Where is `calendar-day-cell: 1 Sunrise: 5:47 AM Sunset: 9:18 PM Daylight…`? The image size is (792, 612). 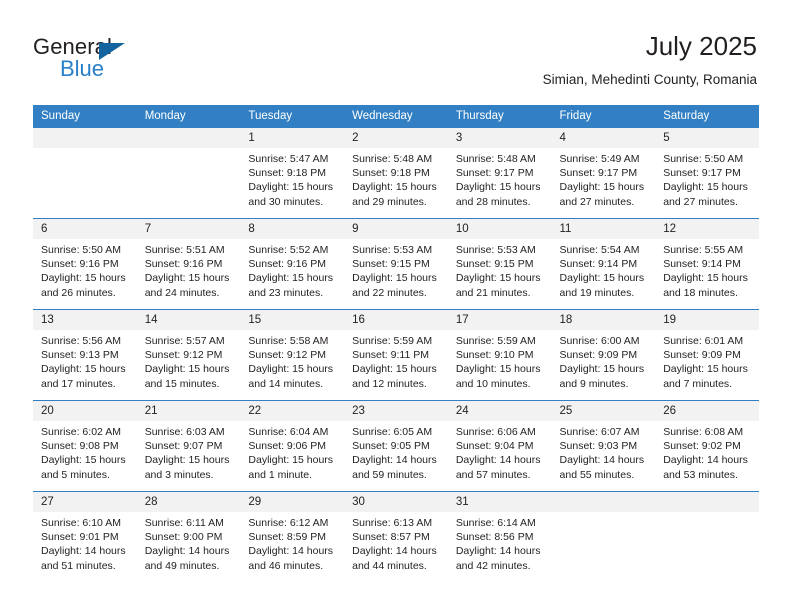
calendar-day-cell: 1 Sunrise: 5:47 AM Sunset: 9:18 PM Daylight… is located at coordinates (292, 173).